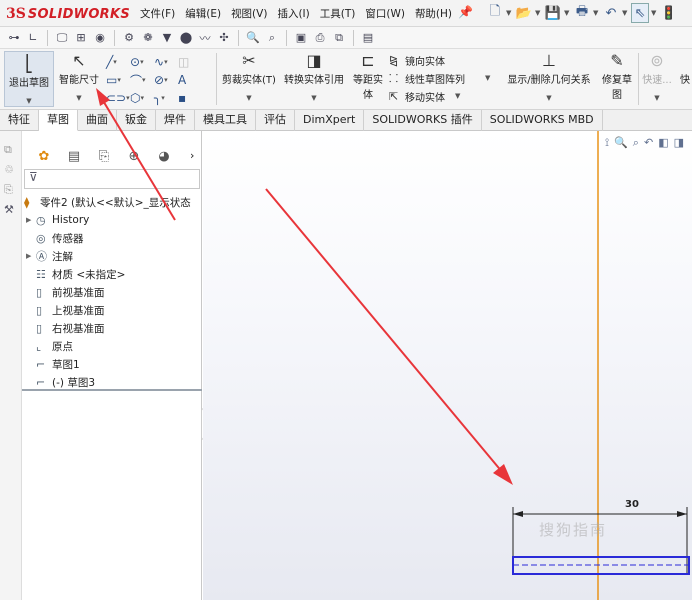 The height and width of the screenshot is (600, 692). What do you see at coordinates (57, 220) in the screenshot?
I see `tree-item: ▶ ◷ History` at bounding box center [57, 220].